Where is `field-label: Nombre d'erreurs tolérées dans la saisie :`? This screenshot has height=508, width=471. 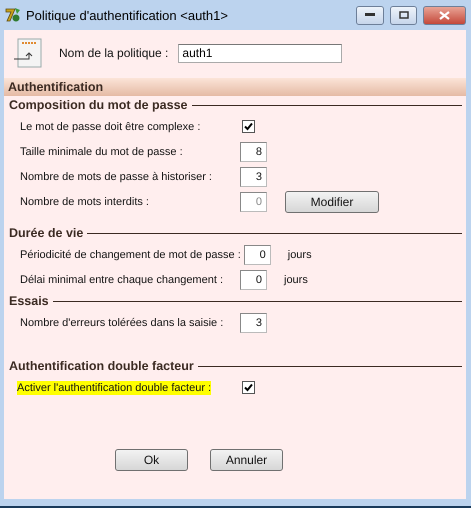 field-label: Nombre d'erreurs tolérées dans la saisie : is located at coordinates (122, 323).